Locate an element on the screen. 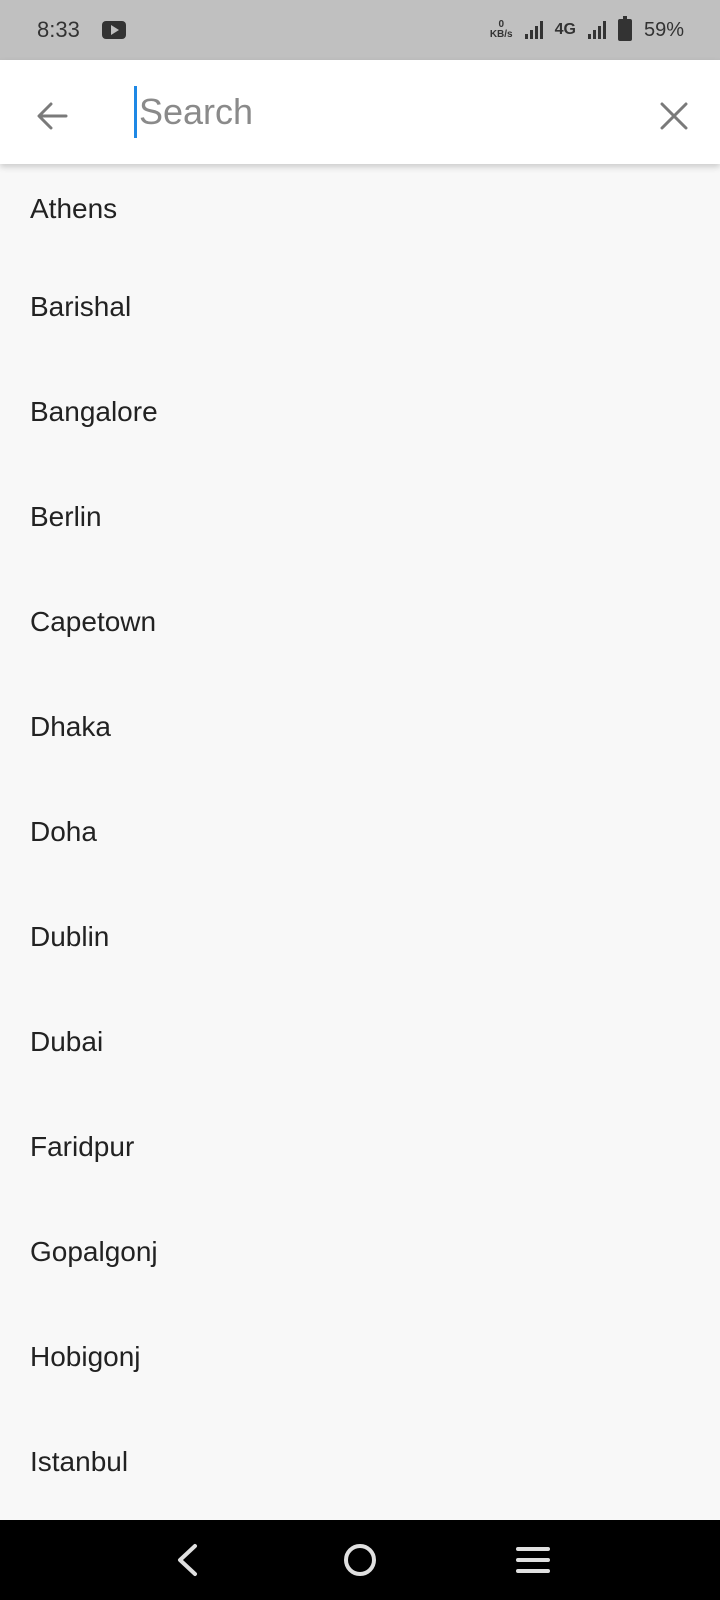 The width and height of the screenshot is (720, 1600). back-button is located at coordinates (52, 116).